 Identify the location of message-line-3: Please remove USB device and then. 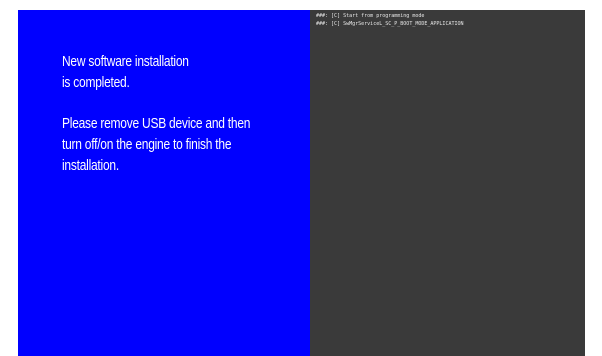
(156, 123).